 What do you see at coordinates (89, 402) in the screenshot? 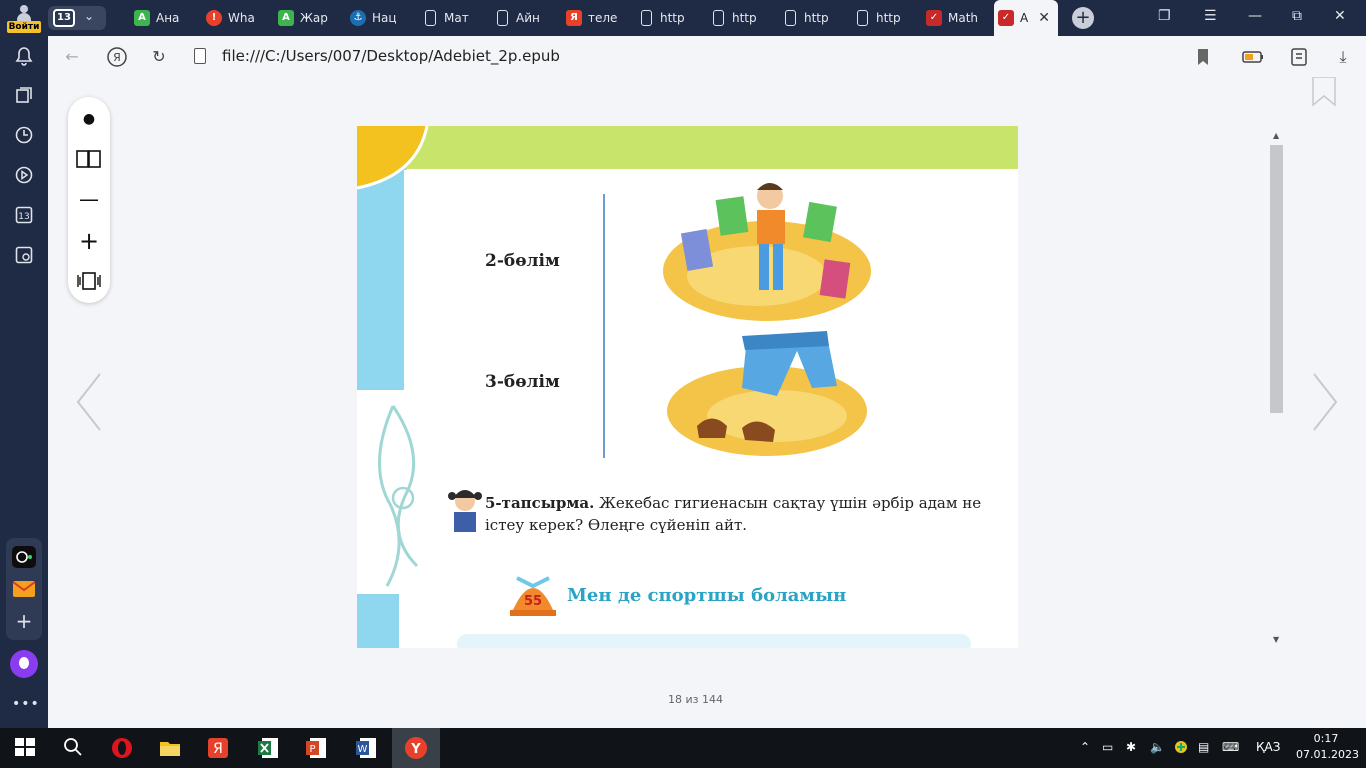
I see `prev-page-arrow` at bounding box center [89, 402].